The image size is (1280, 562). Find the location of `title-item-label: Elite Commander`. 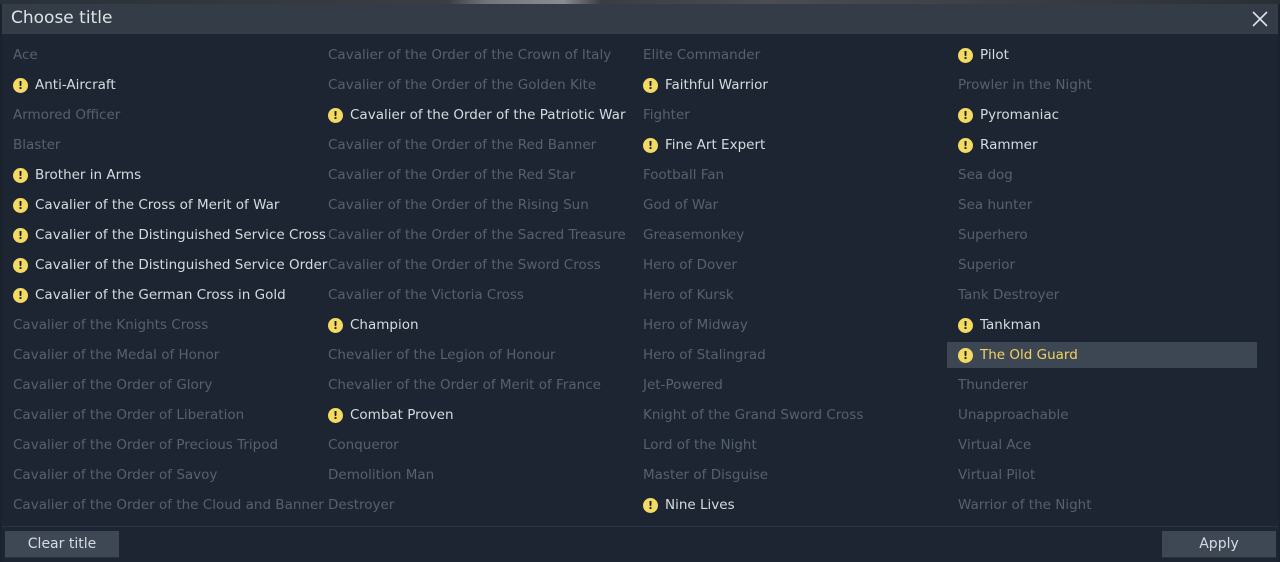

title-item-label: Elite Commander is located at coordinates (702, 55).